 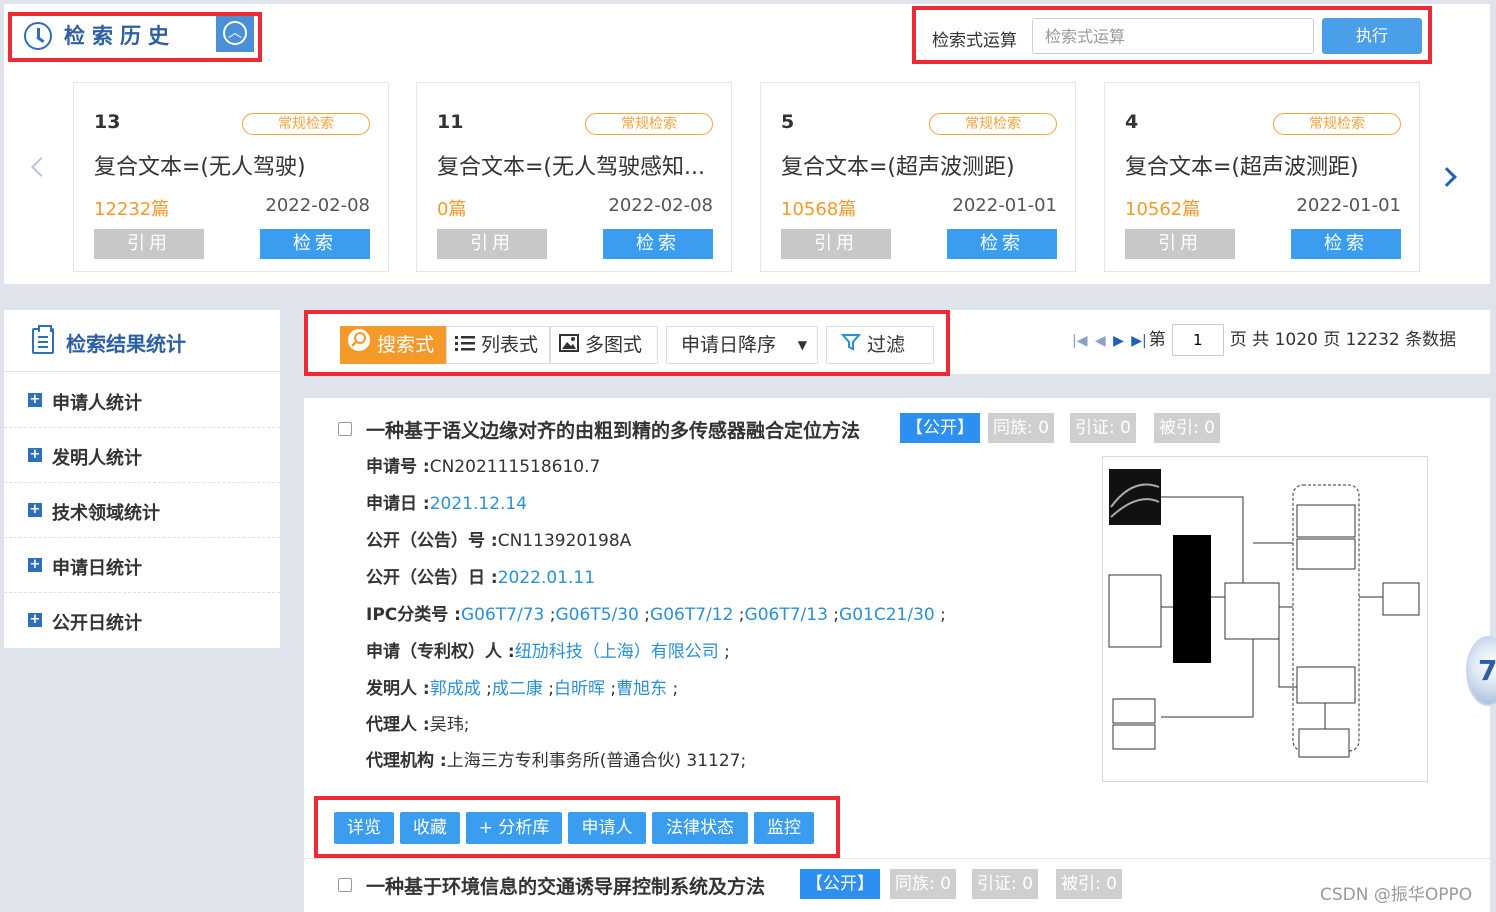 I want to click on inventor-link: 白昕晖, so click(x=579, y=689).